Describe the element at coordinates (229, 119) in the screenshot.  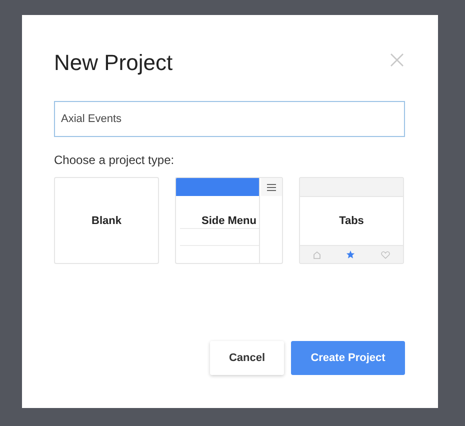
I see `project-name-field: Axial Events` at that location.